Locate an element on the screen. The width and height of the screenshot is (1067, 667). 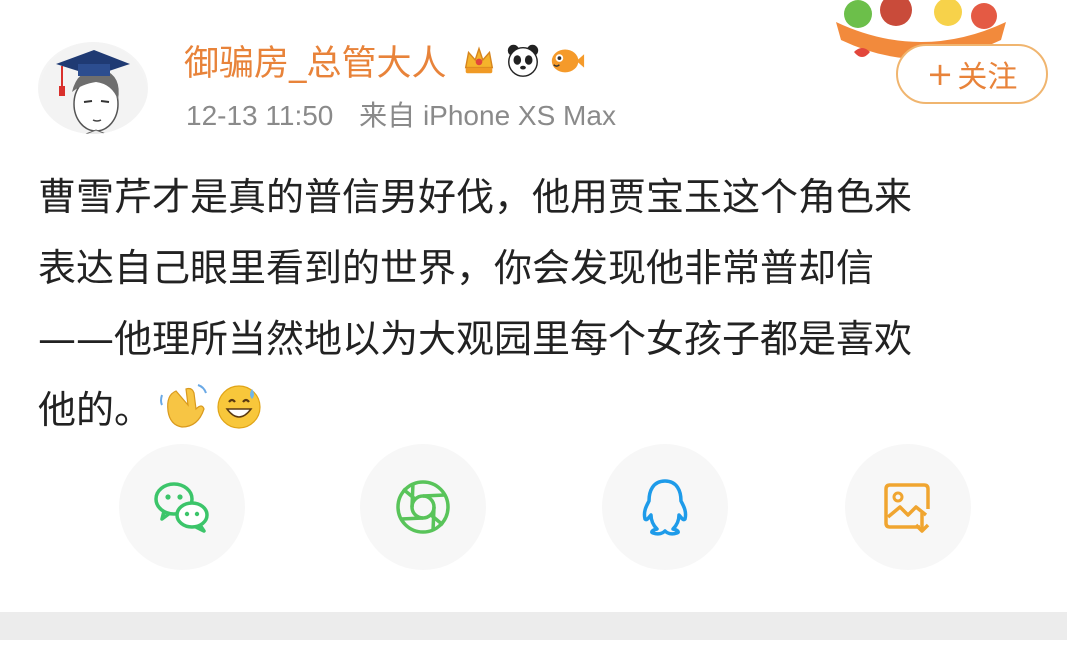
avatar is located at coordinates (93, 88).